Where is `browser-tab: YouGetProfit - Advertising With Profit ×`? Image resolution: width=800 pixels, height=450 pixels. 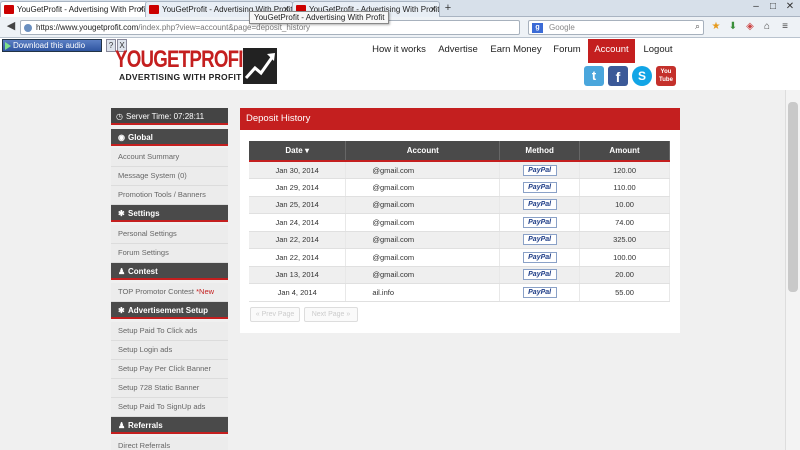
browser-tab: YouGetProfit - Advertising With Profit × is located at coordinates (74, 9).